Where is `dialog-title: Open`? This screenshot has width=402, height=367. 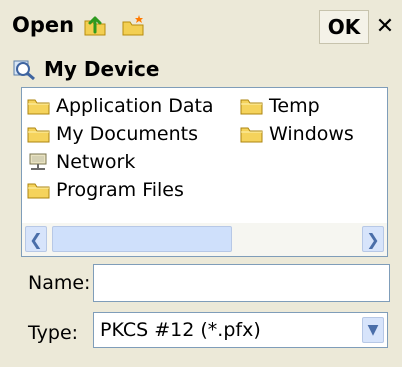 dialog-title: Open is located at coordinates (43, 25).